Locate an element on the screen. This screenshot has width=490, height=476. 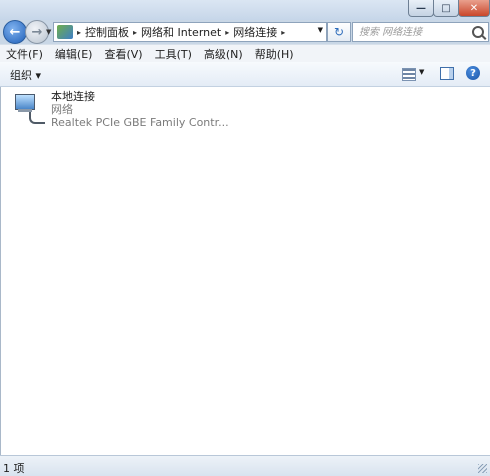
navigation-row: ← → ▼ ▸ 控制面板 ▸ 网络和 Internet ▸ 网络连接 ▸ ▼ ↻ is located at coordinates (245, 31).